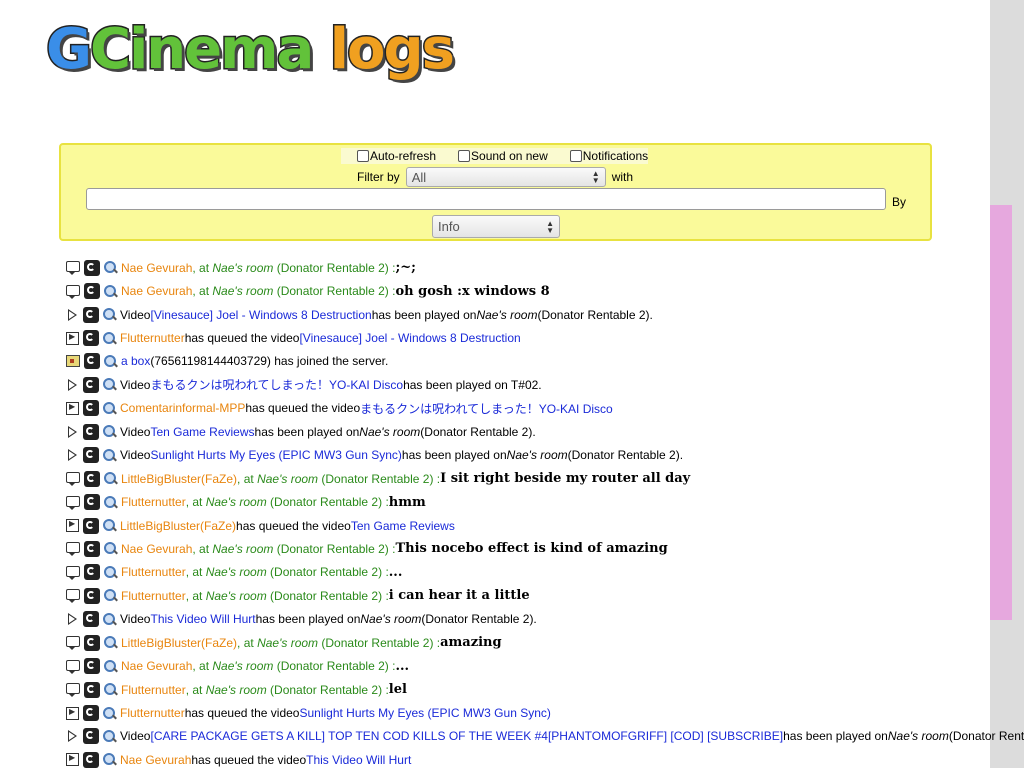  I want to click on sound-on-new-option: Sound on new, so click(503, 156).